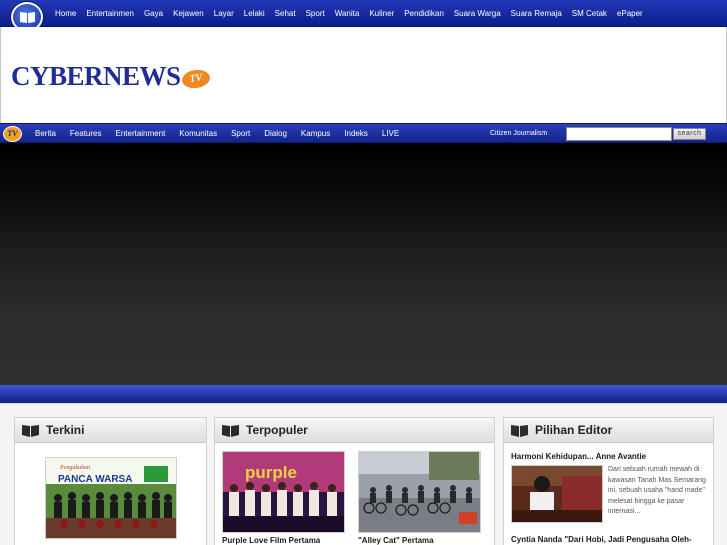 The image size is (727, 545). I want to click on nav-dialog: Dialog, so click(275, 133).